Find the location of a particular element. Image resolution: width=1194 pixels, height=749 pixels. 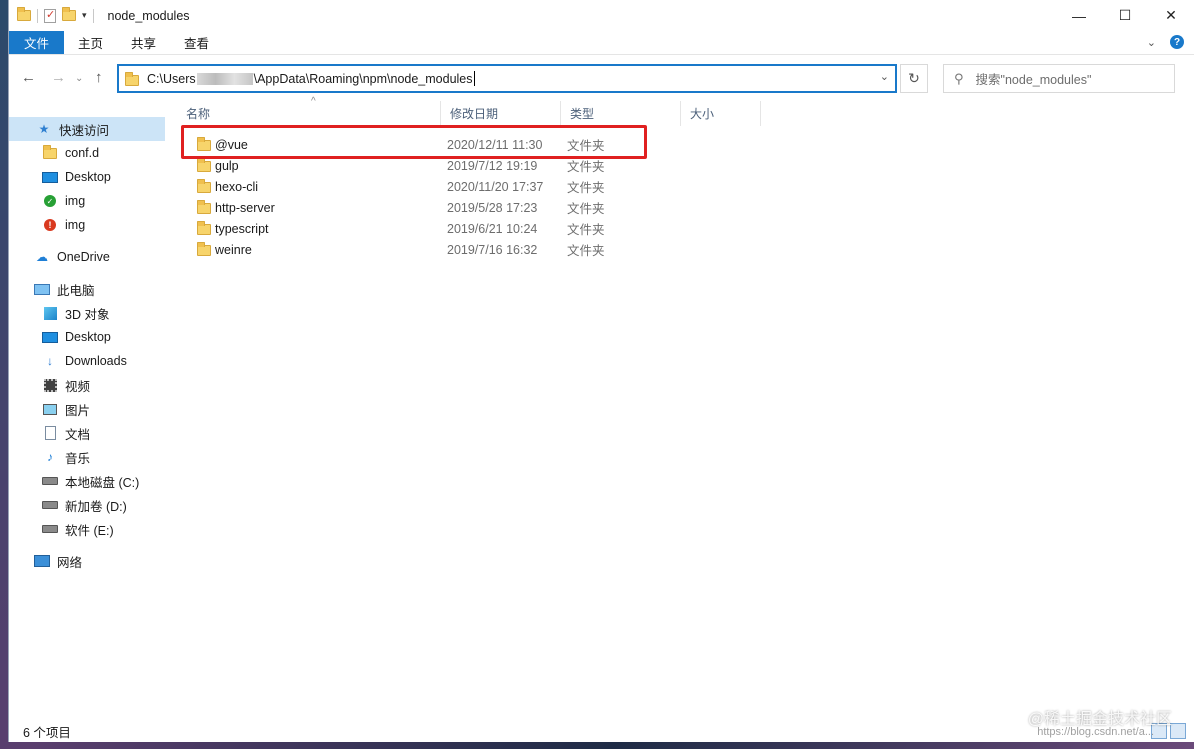

sidebar-item-videos: 视频 is located at coordinates (49, 385).